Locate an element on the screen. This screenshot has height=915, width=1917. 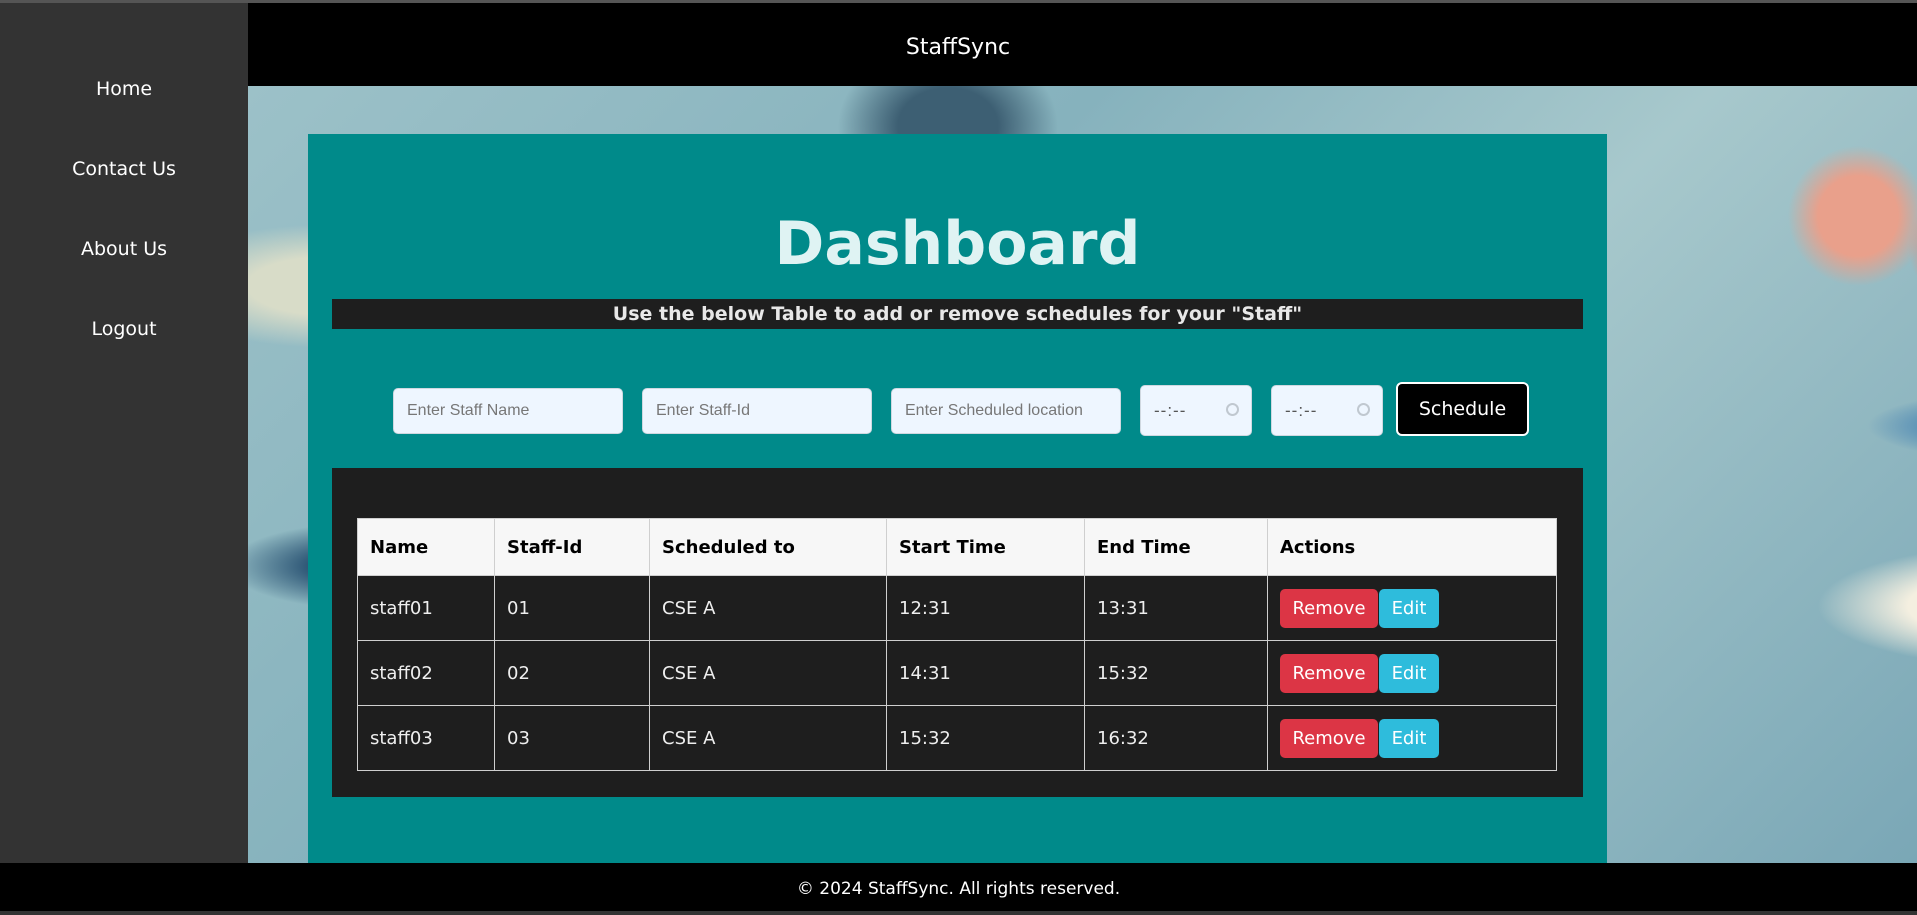
nav-contact-us: Contact Us is located at coordinates (124, 169).